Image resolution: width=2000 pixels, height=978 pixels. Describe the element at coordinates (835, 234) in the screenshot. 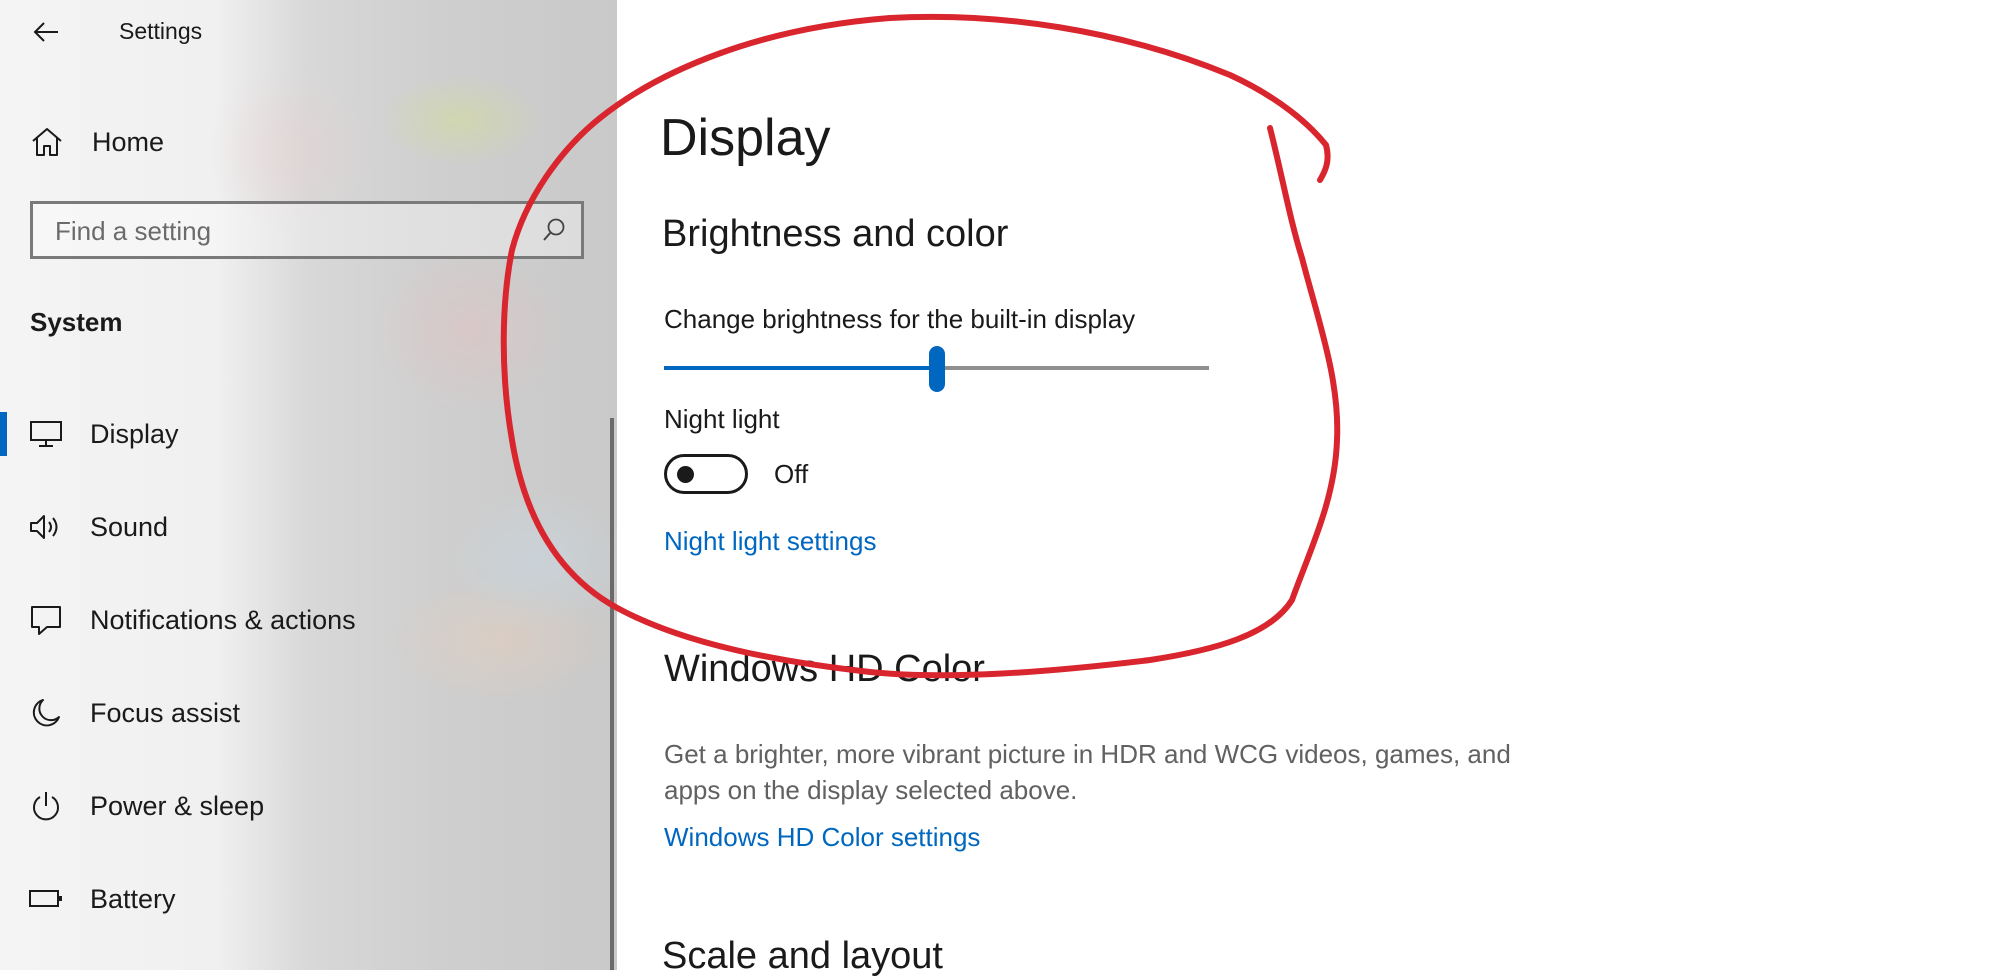

I see `brightness-heading: Brightness and color` at that location.